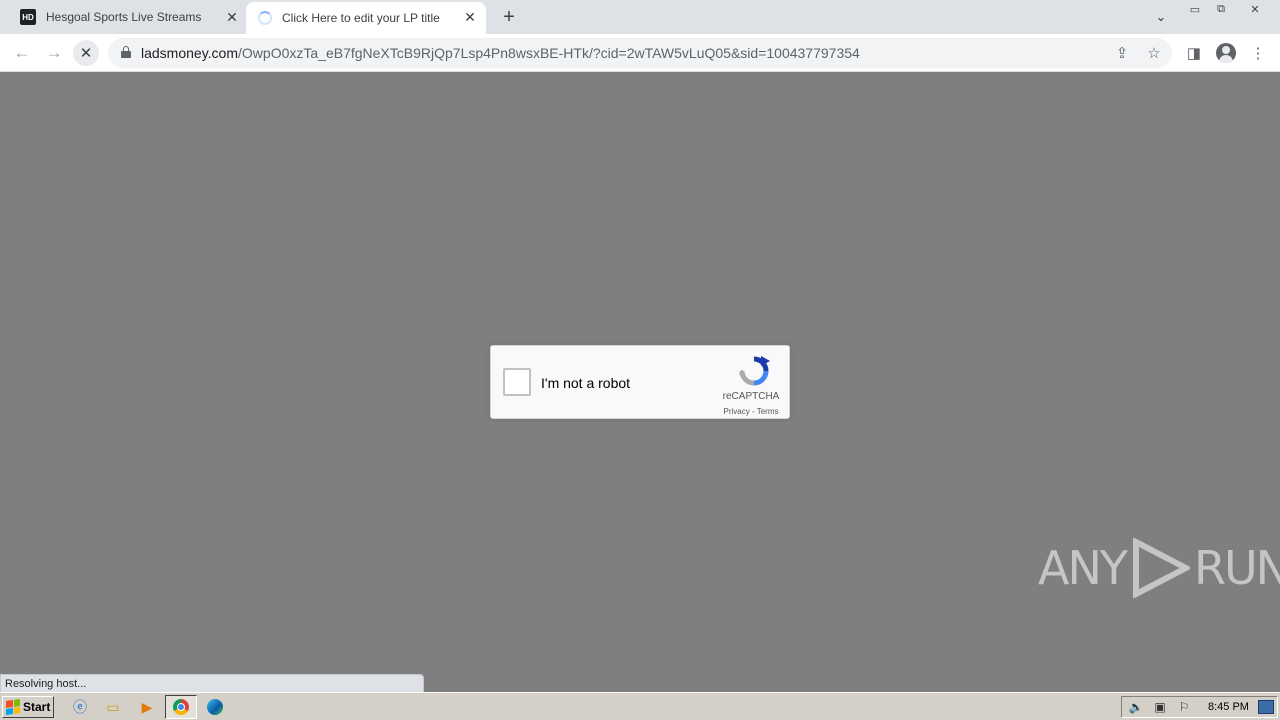  I want to click on more-vert-icon: ⋮, so click(1258, 53).